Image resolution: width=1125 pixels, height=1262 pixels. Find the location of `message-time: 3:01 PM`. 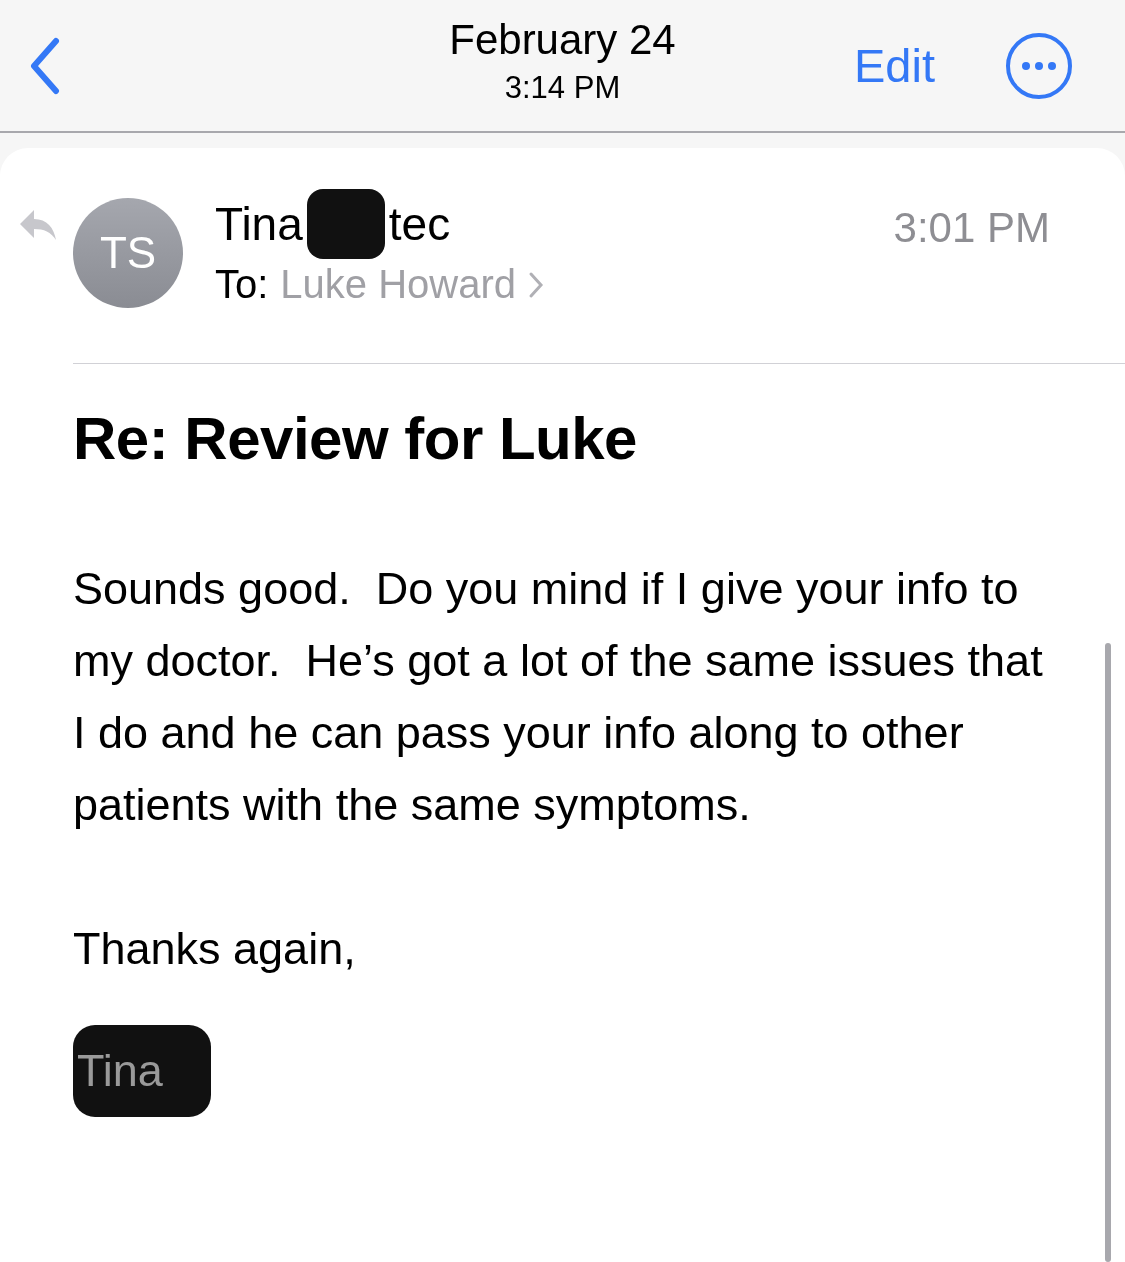

message-time: 3:01 PM is located at coordinates (971, 228).